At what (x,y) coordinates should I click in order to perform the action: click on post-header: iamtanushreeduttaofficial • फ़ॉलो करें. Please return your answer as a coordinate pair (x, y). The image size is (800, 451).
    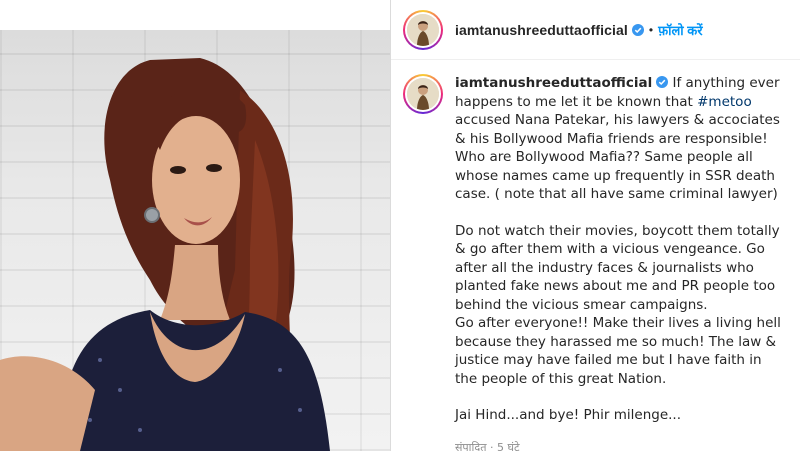
    Looking at the image, I should click on (595, 30).